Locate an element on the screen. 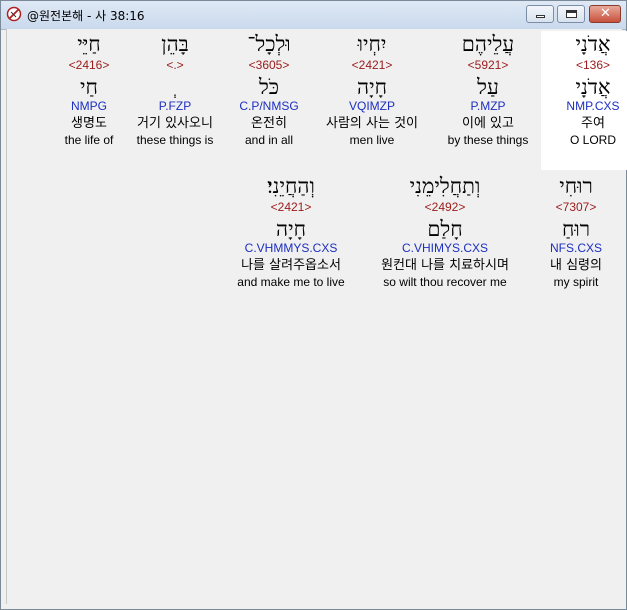 This screenshot has width=627, height=610. hebrew-word: רוּחִי is located at coordinates (576, 186).